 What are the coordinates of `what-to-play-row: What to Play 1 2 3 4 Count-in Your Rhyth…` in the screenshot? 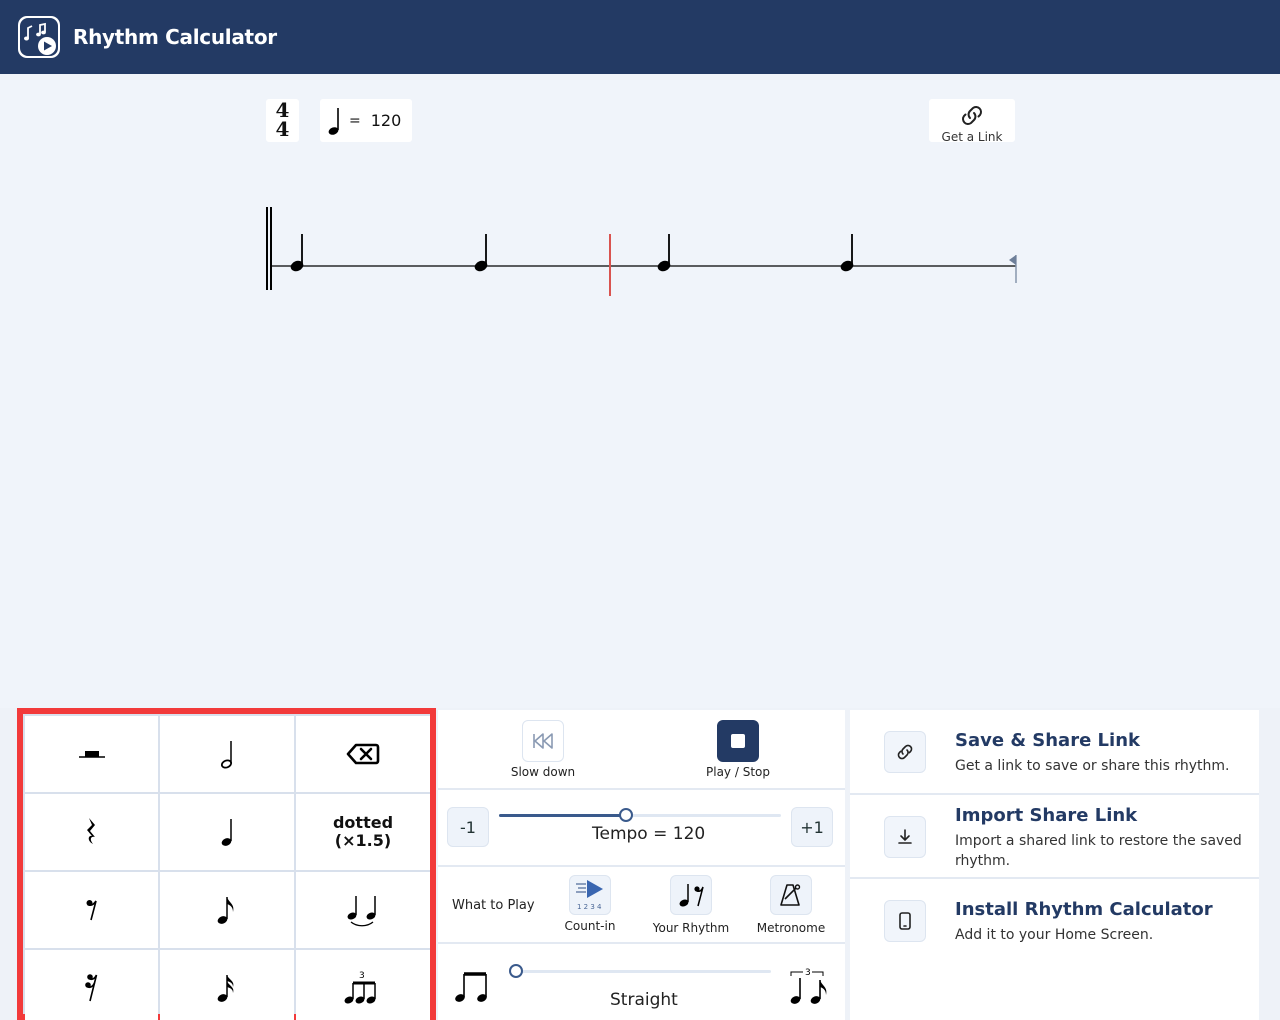 It's located at (641, 905).